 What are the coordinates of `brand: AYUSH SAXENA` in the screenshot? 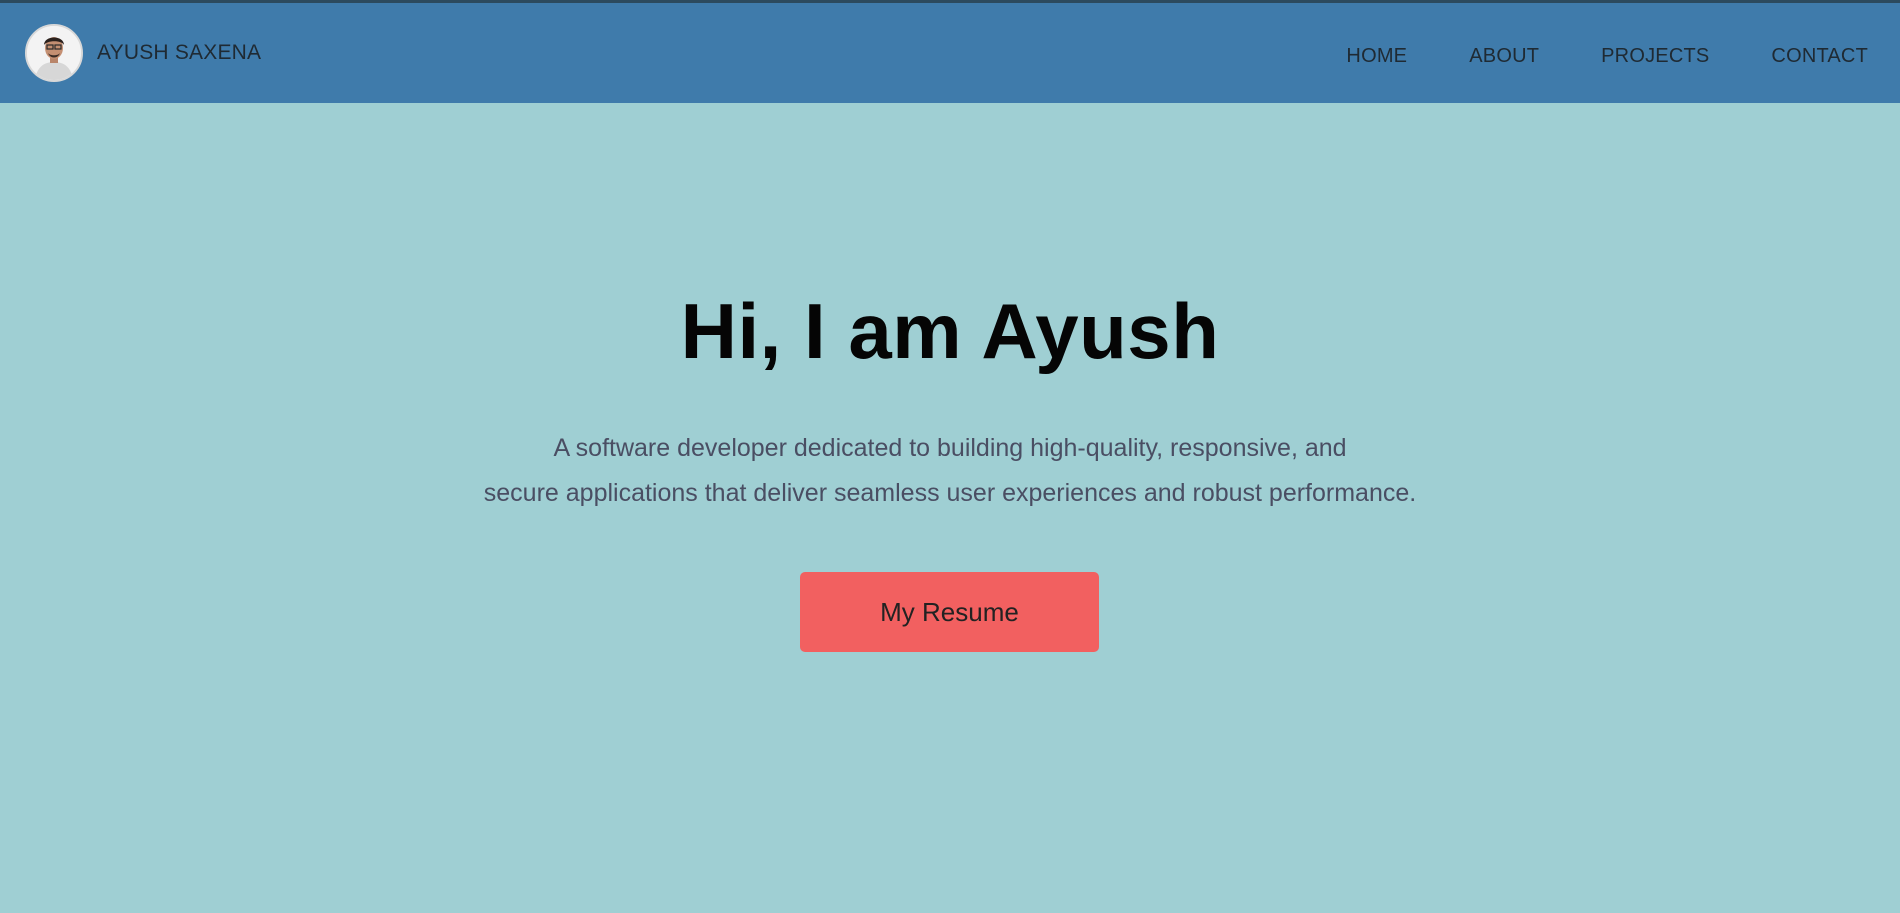 It's located at (143, 53).